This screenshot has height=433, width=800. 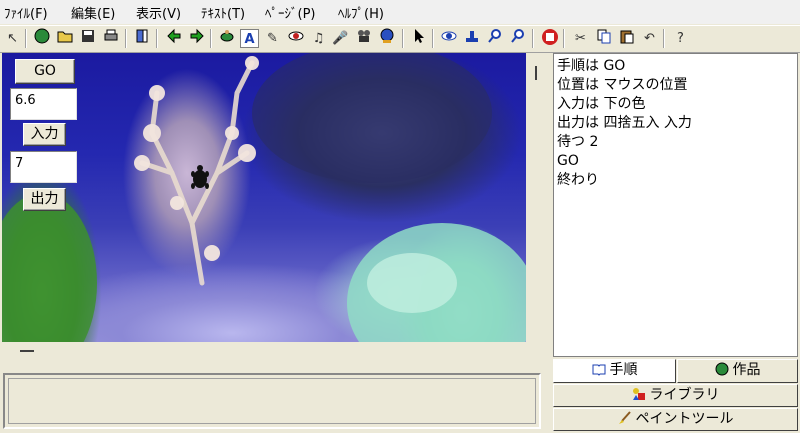 What do you see at coordinates (93, 12) in the screenshot?
I see `menu-edit: 編集(E)` at bounding box center [93, 12].